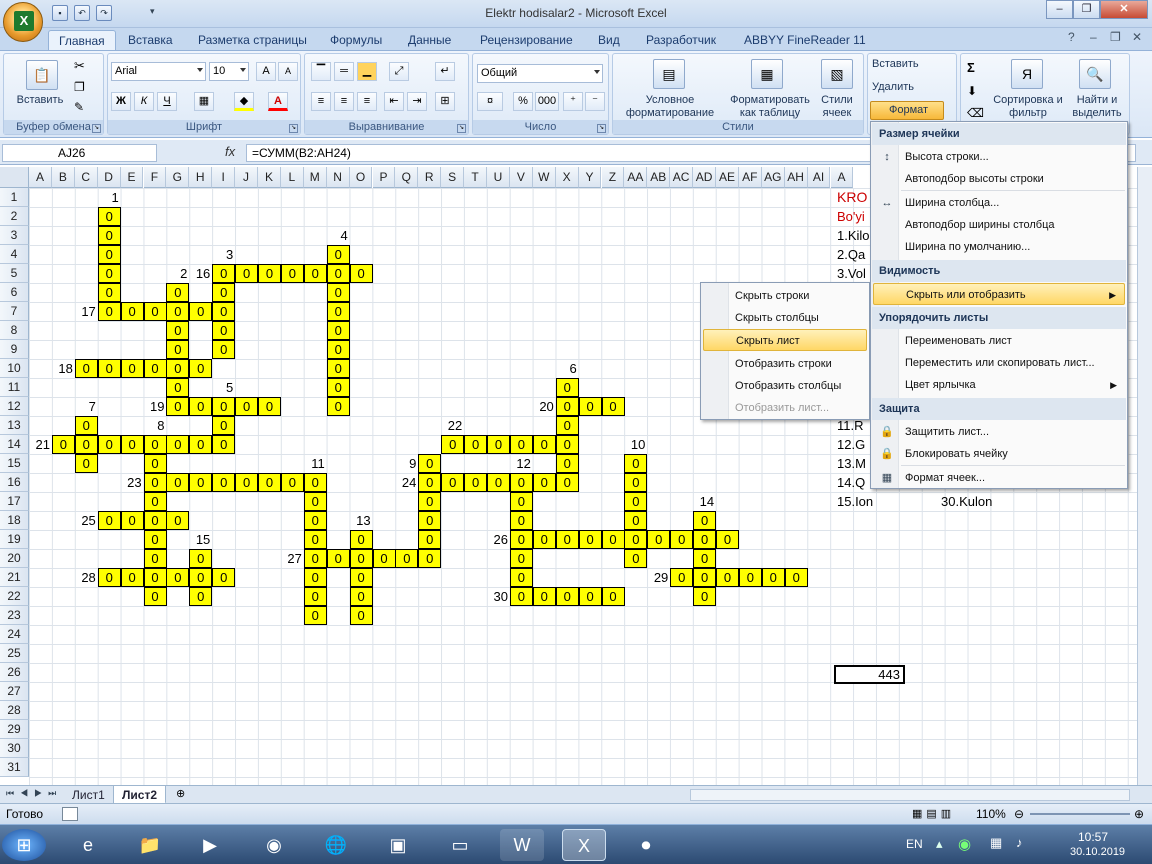 This screenshot has width=1152, height=864. What do you see at coordinates (63, 177) in the screenshot?
I see `column-header: B` at bounding box center [63, 177].